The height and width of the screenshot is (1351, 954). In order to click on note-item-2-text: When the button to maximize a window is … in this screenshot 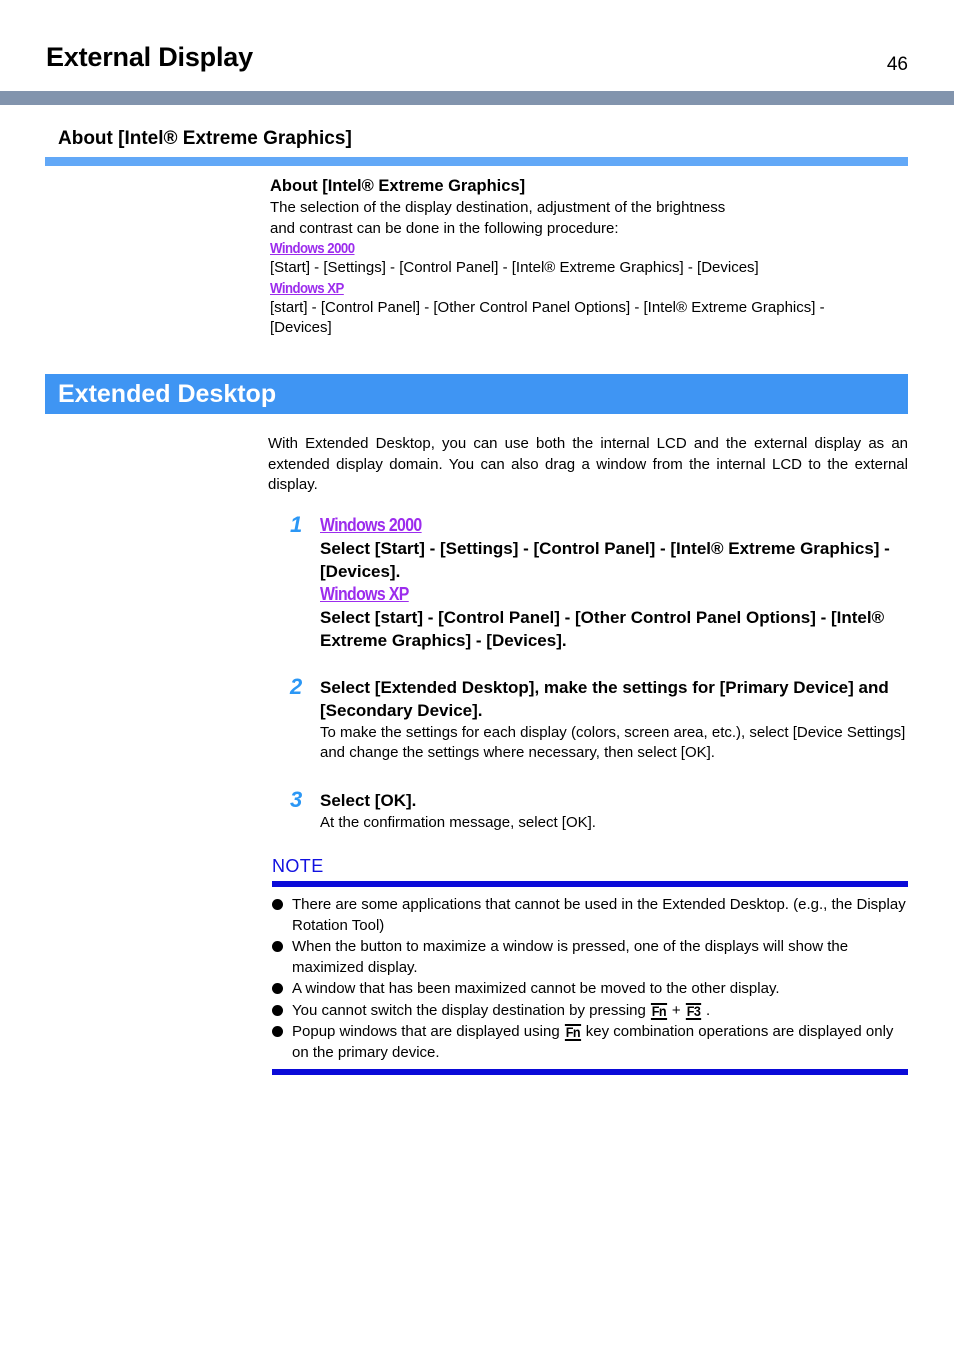, I will do `click(570, 957)`.